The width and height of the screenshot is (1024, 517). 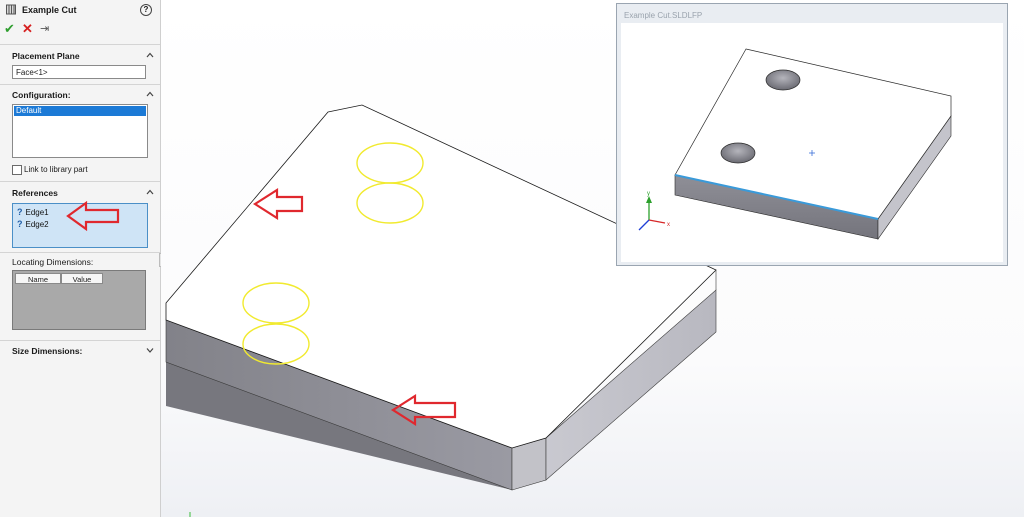 What do you see at coordinates (79, 300) in the screenshot?
I see `locating-dimensions-table: Name Value` at bounding box center [79, 300].